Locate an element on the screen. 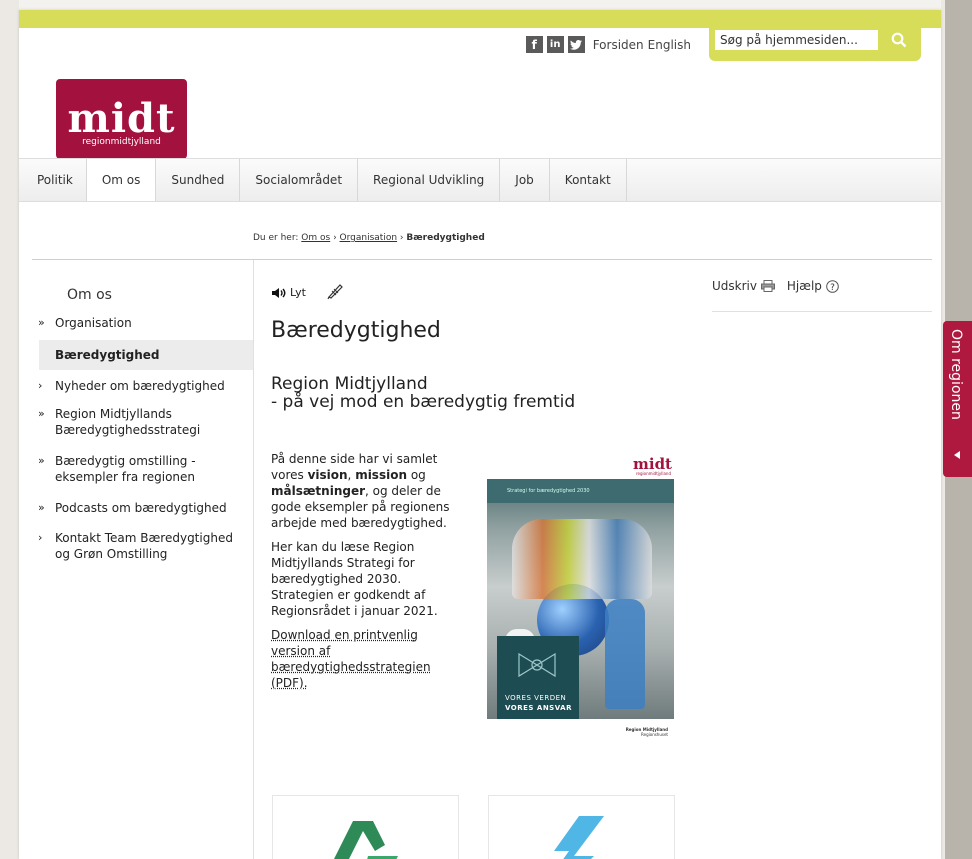  sidebar-title: Om os is located at coordinates (89, 295).